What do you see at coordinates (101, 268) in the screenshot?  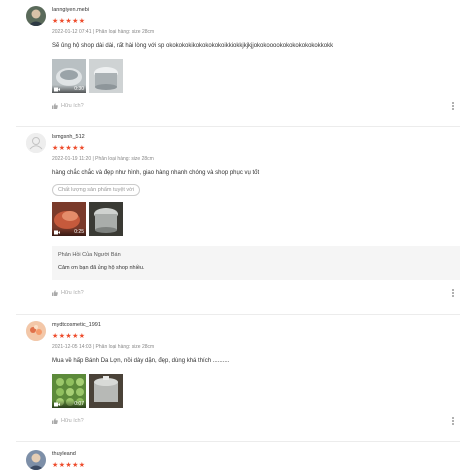 I see `seller-reply-text: Cảm ơn bạn đã ủng hộ shop nhiều.` at bounding box center [101, 268].